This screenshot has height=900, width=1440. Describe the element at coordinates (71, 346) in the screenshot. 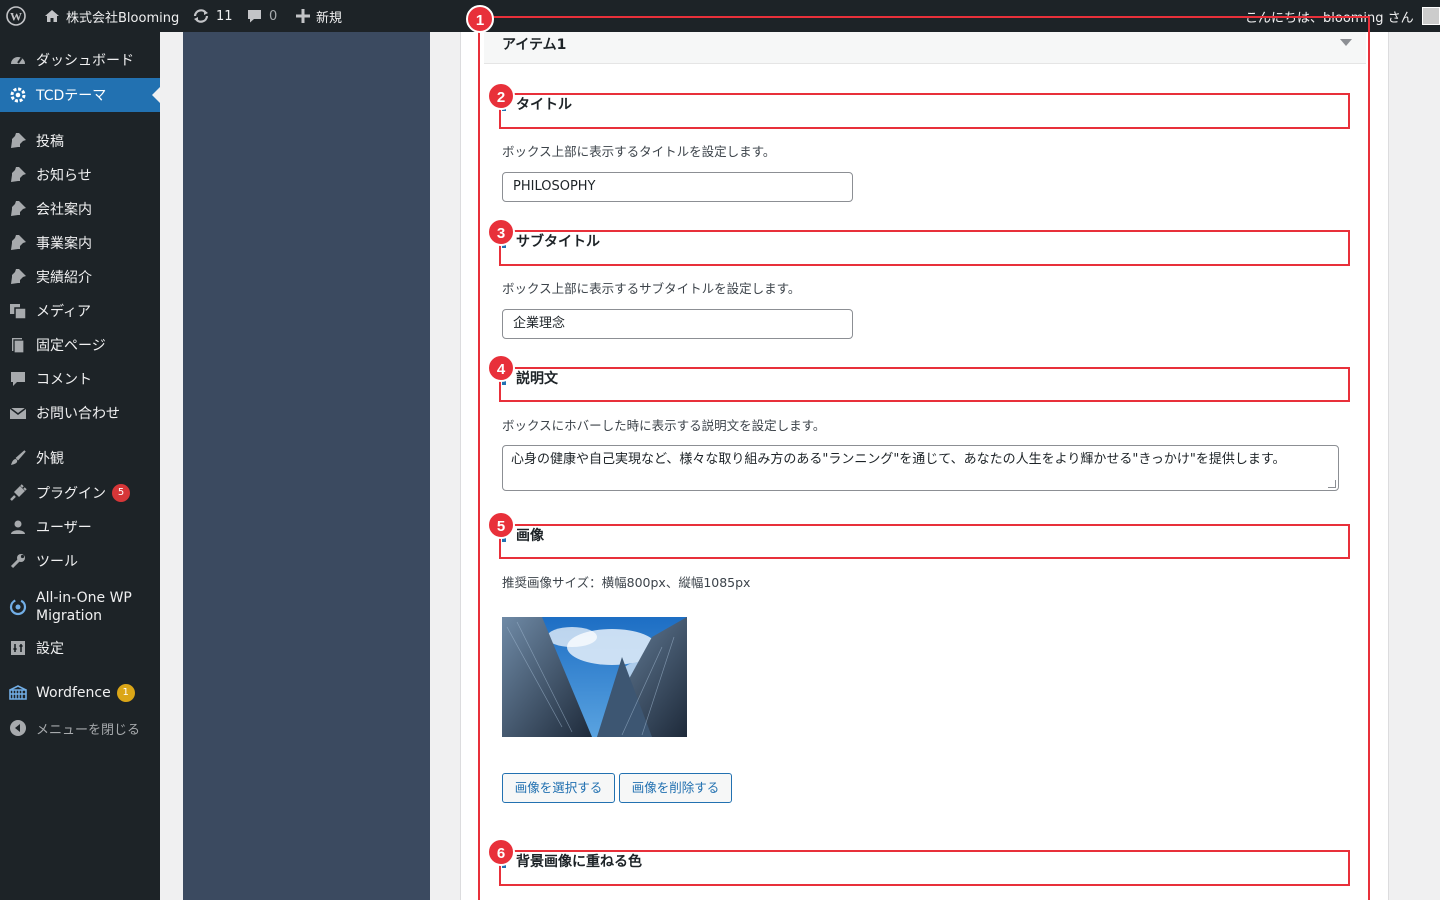

I see `menu-label: 固定ページ` at that location.